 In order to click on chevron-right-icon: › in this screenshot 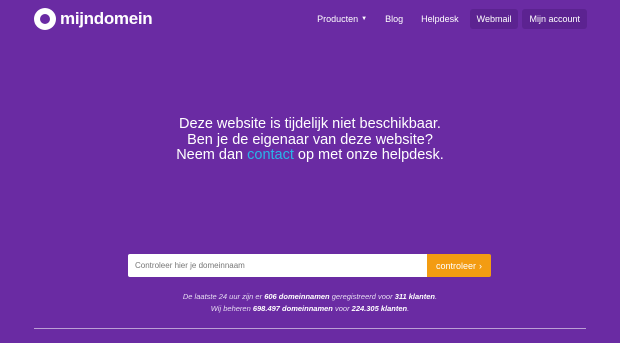, I will do `click(481, 265)`.